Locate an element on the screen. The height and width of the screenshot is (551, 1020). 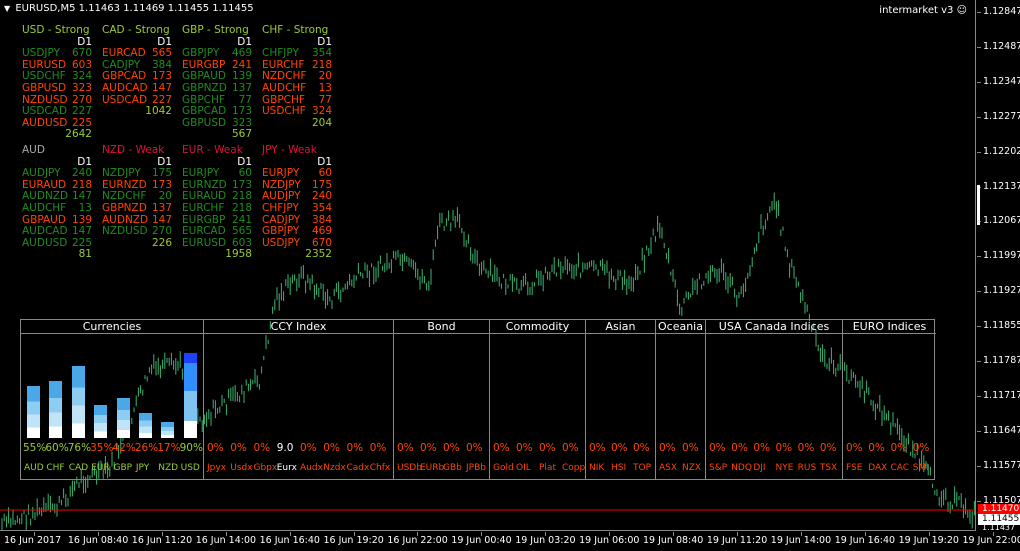
time-label: 19 Jun 14:00 is located at coordinates (801, 540).